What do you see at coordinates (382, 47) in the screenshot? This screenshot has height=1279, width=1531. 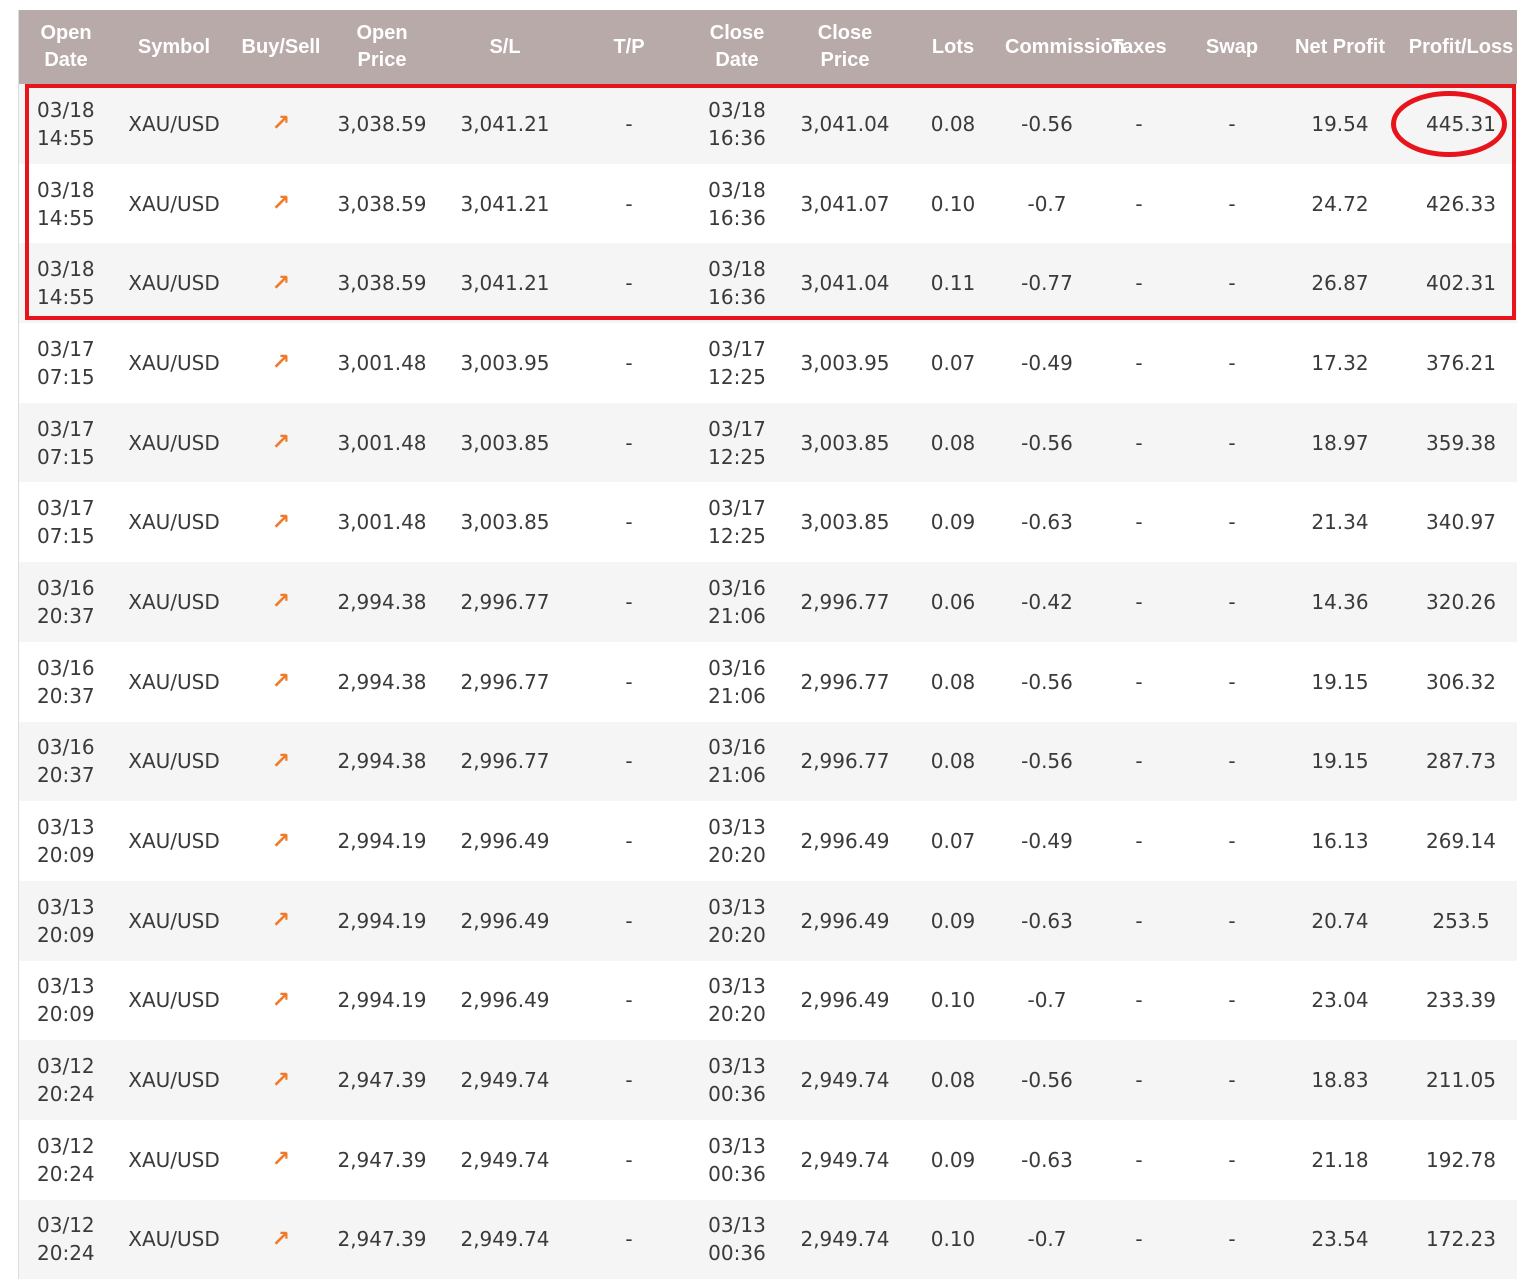 I see `column-header-open-price: Open Price` at bounding box center [382, 47].